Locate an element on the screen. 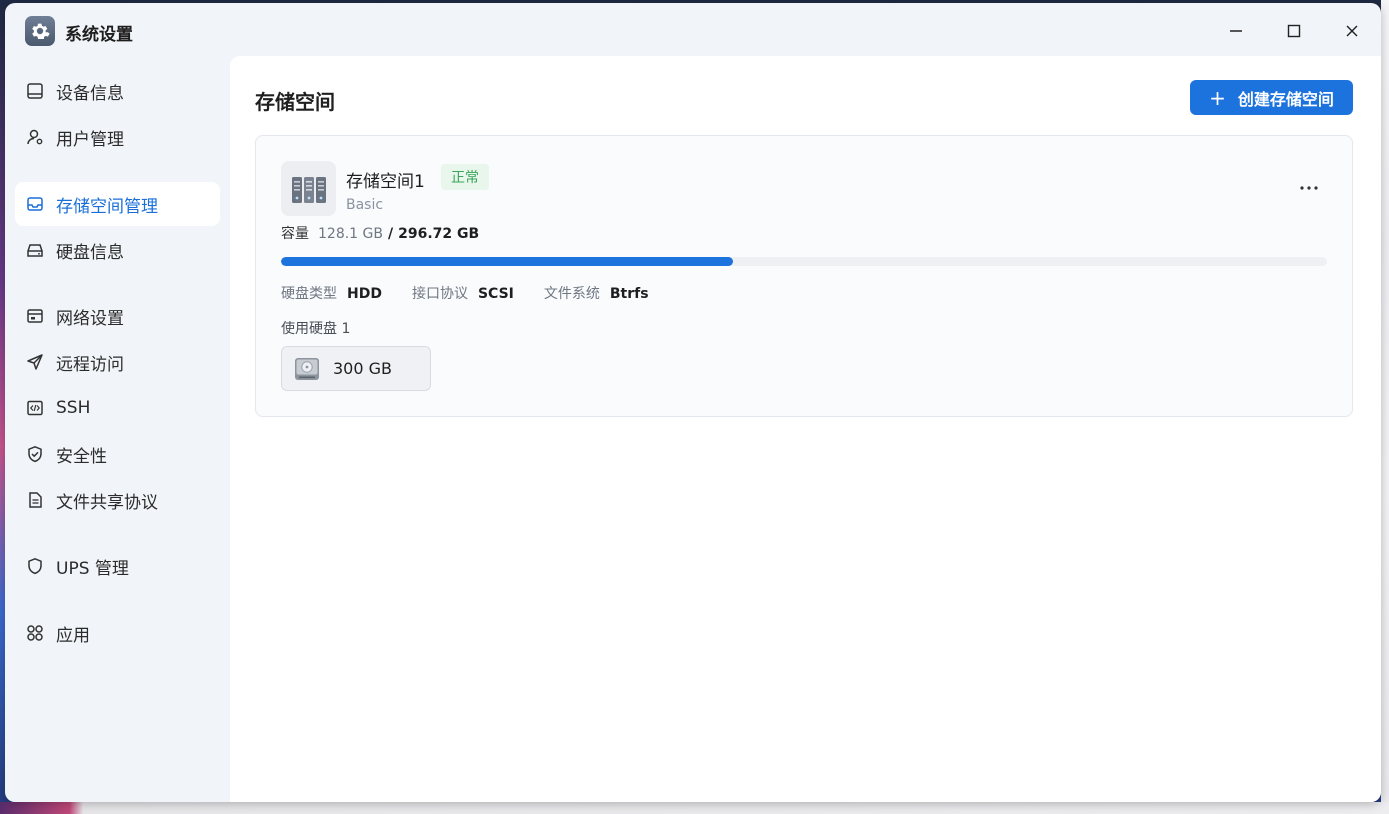  pool-type: Basic is located at coordinates (365, 205).